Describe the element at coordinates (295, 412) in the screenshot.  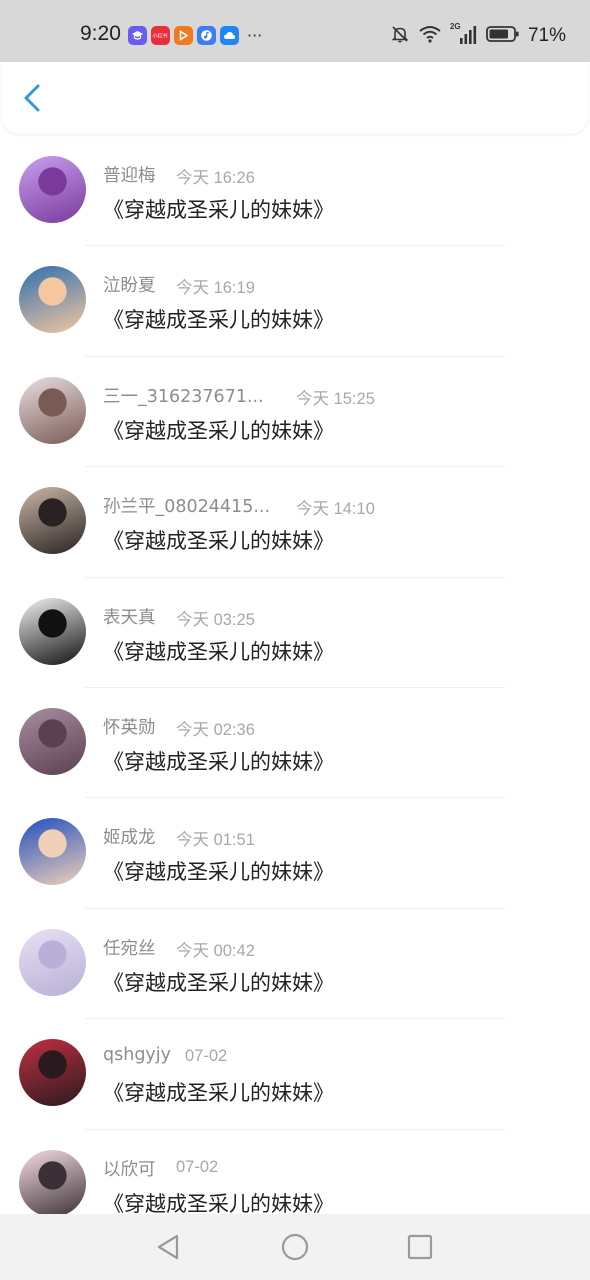
I see `list-item: 三一_316237671... 今天 15:25 《穿越成圣采儿的妹妹》` at that location.